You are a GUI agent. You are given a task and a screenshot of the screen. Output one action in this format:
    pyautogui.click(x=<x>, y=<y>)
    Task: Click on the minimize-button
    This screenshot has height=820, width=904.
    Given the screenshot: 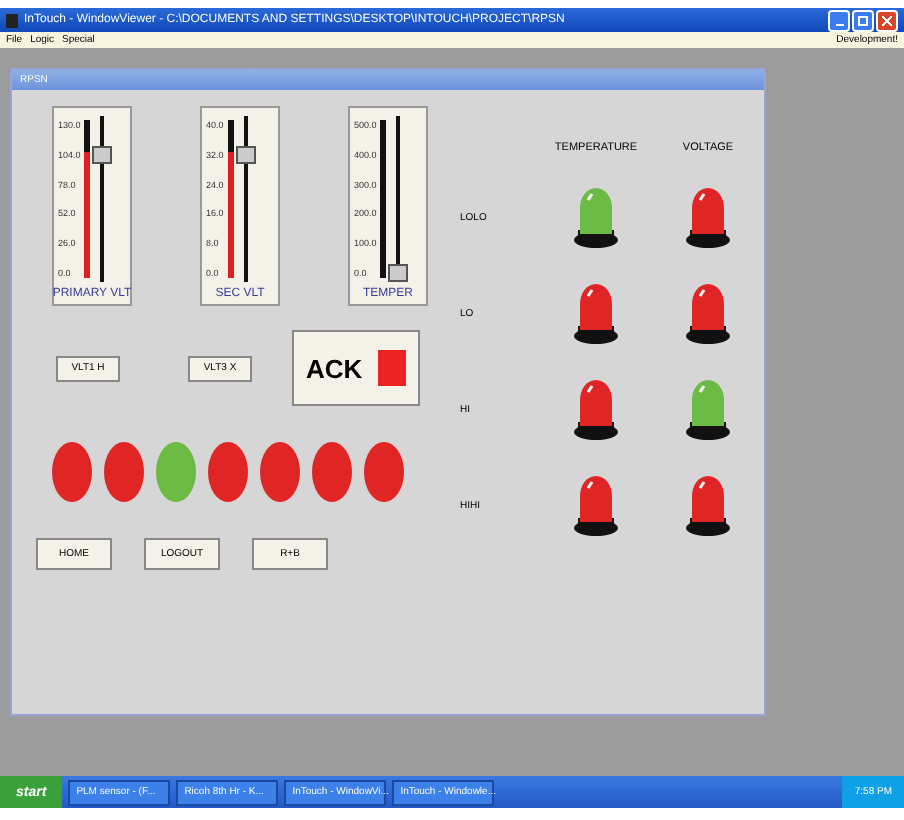 What is the action you would take?
    pyautogui.click(x=839, y=20)
    